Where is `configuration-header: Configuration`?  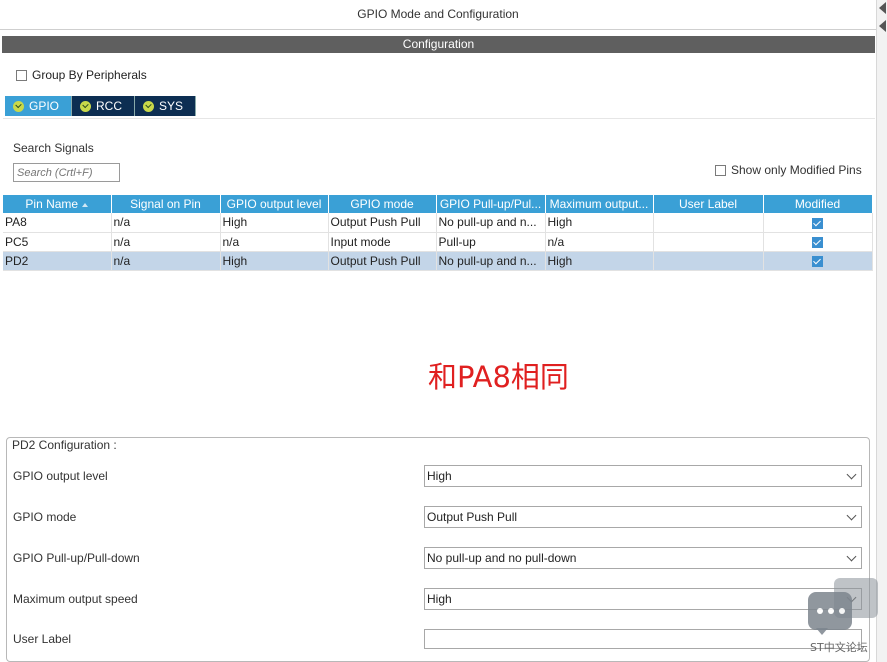 configuration-header: Configuration is located at coordinates (438, 44).